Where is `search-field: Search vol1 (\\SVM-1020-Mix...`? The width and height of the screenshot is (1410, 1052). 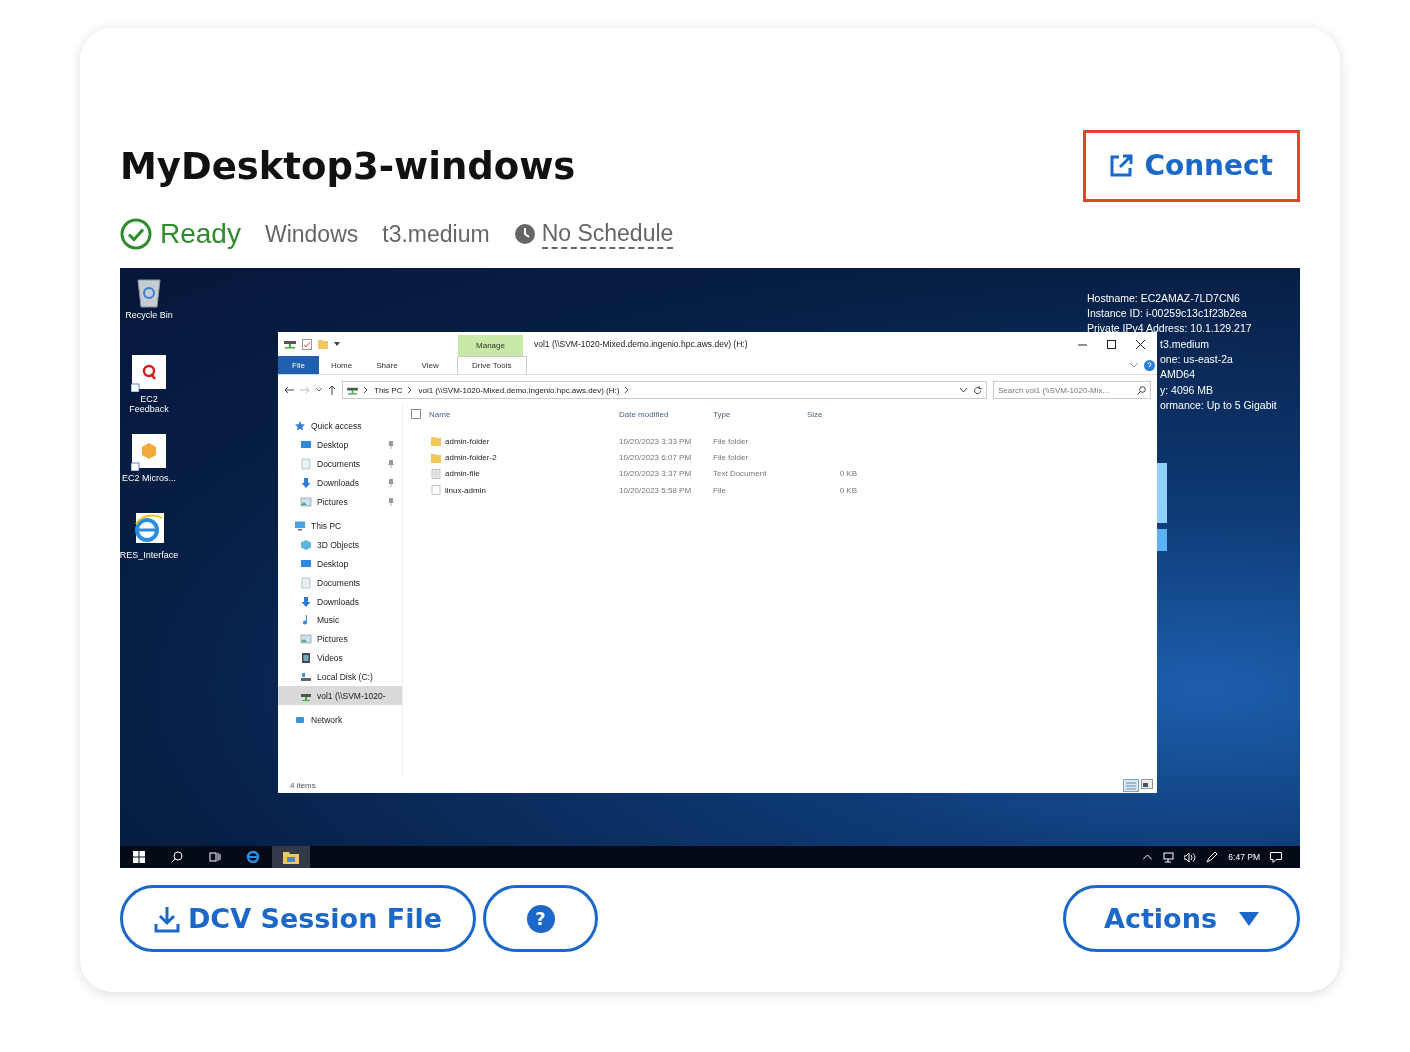 search-field: Search vol1 (\\SVM-1020-Mix... is located at coordinates (1072, 390).